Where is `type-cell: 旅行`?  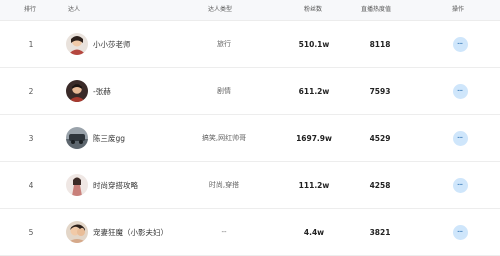
type-cell: 旅行 is located at coordinates (224, 44).